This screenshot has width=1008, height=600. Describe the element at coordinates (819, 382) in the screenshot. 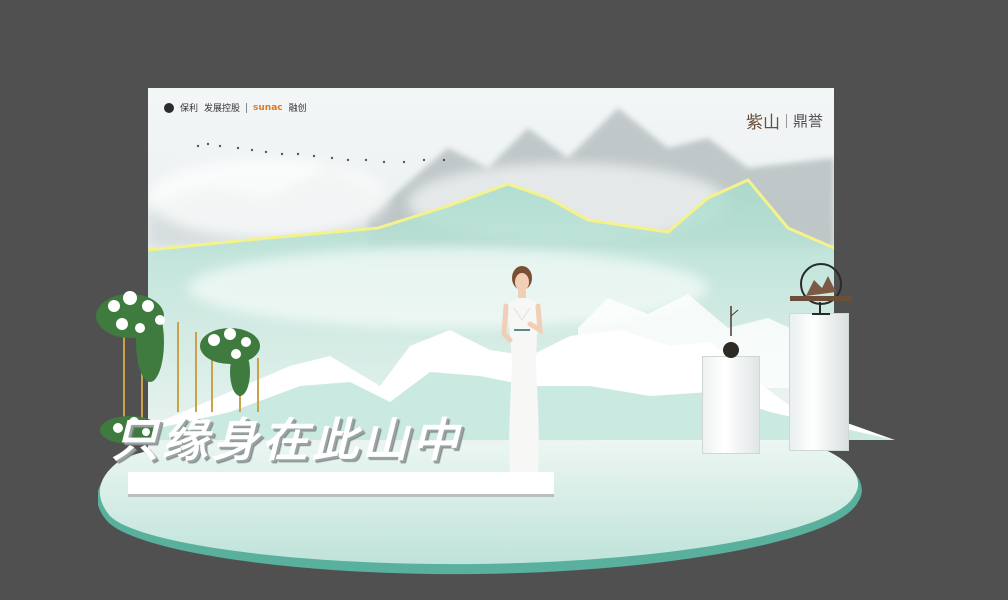

I see `display-plinth-tall` at that location.